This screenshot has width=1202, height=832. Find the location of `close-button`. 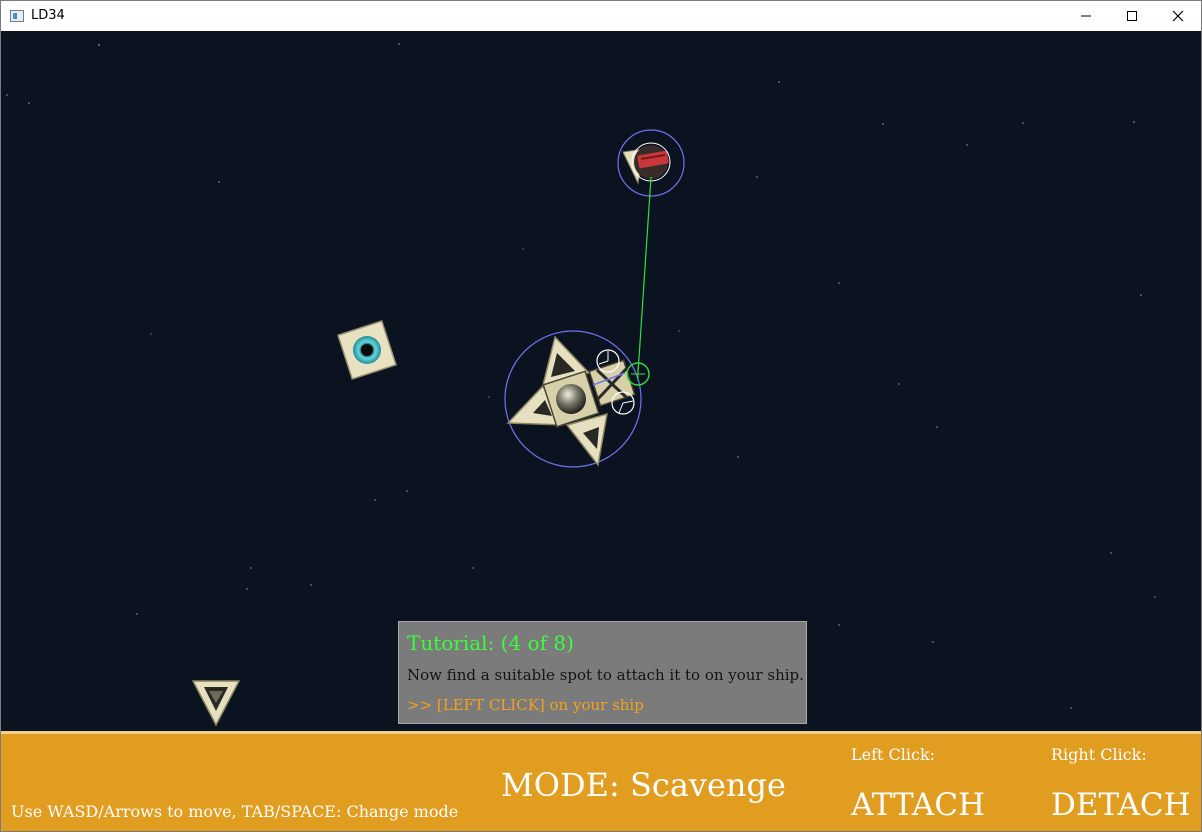

close-button is located at coordinates (1178, 16).